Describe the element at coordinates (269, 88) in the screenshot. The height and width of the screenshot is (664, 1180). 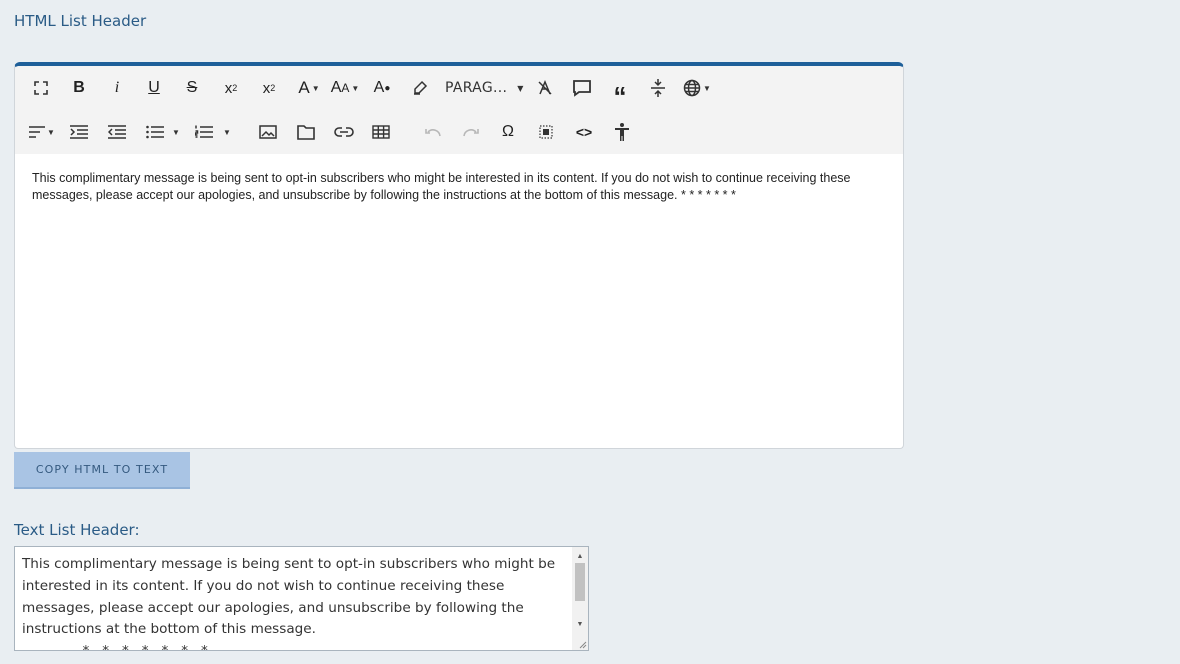
I see `superscript-icon: x2` at that location.